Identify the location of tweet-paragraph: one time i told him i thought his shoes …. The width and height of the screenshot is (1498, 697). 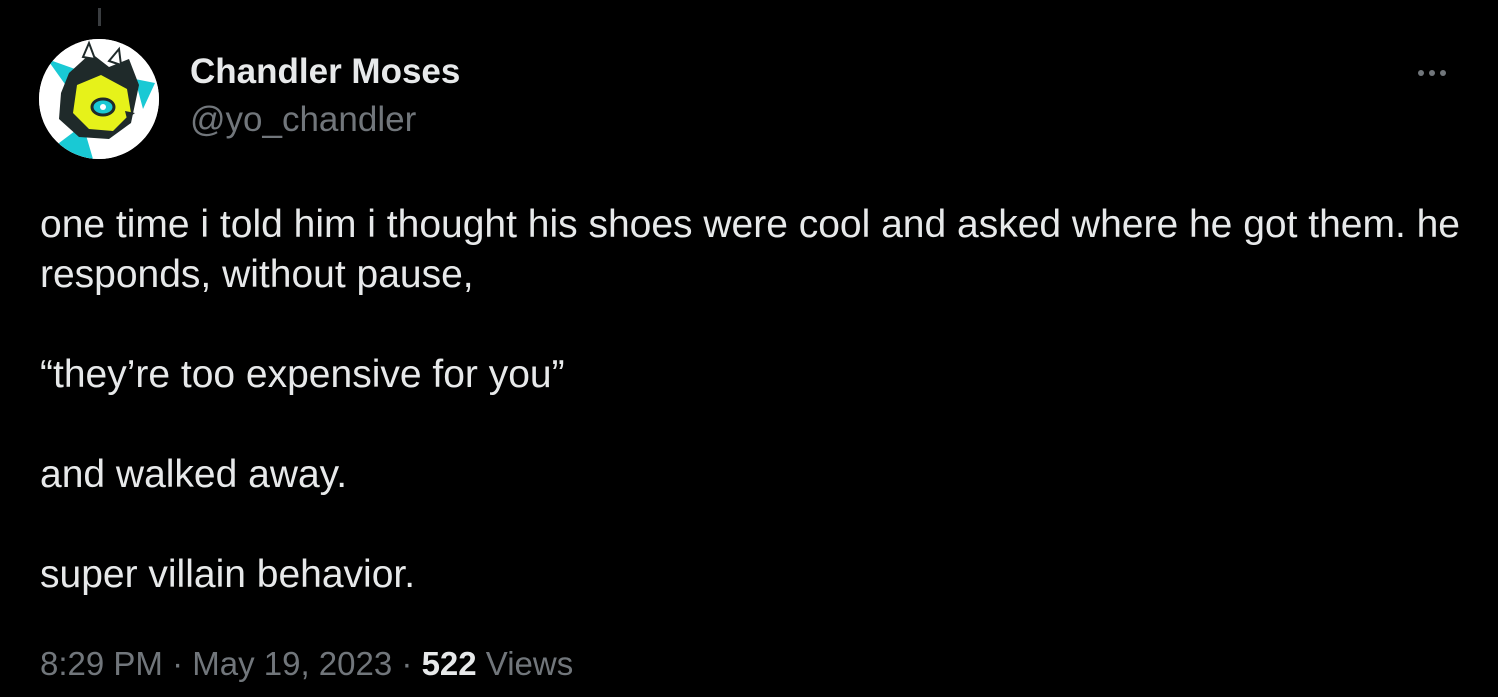
(750, 249).